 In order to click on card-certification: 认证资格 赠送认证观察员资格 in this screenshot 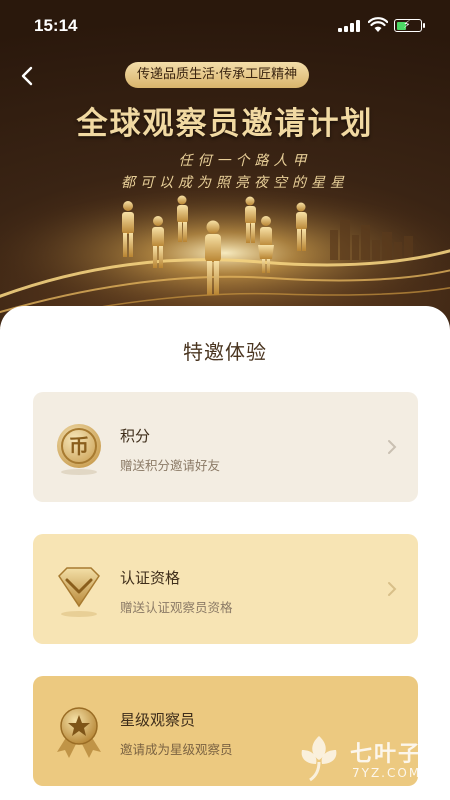, I will do `click(225, 589)`.